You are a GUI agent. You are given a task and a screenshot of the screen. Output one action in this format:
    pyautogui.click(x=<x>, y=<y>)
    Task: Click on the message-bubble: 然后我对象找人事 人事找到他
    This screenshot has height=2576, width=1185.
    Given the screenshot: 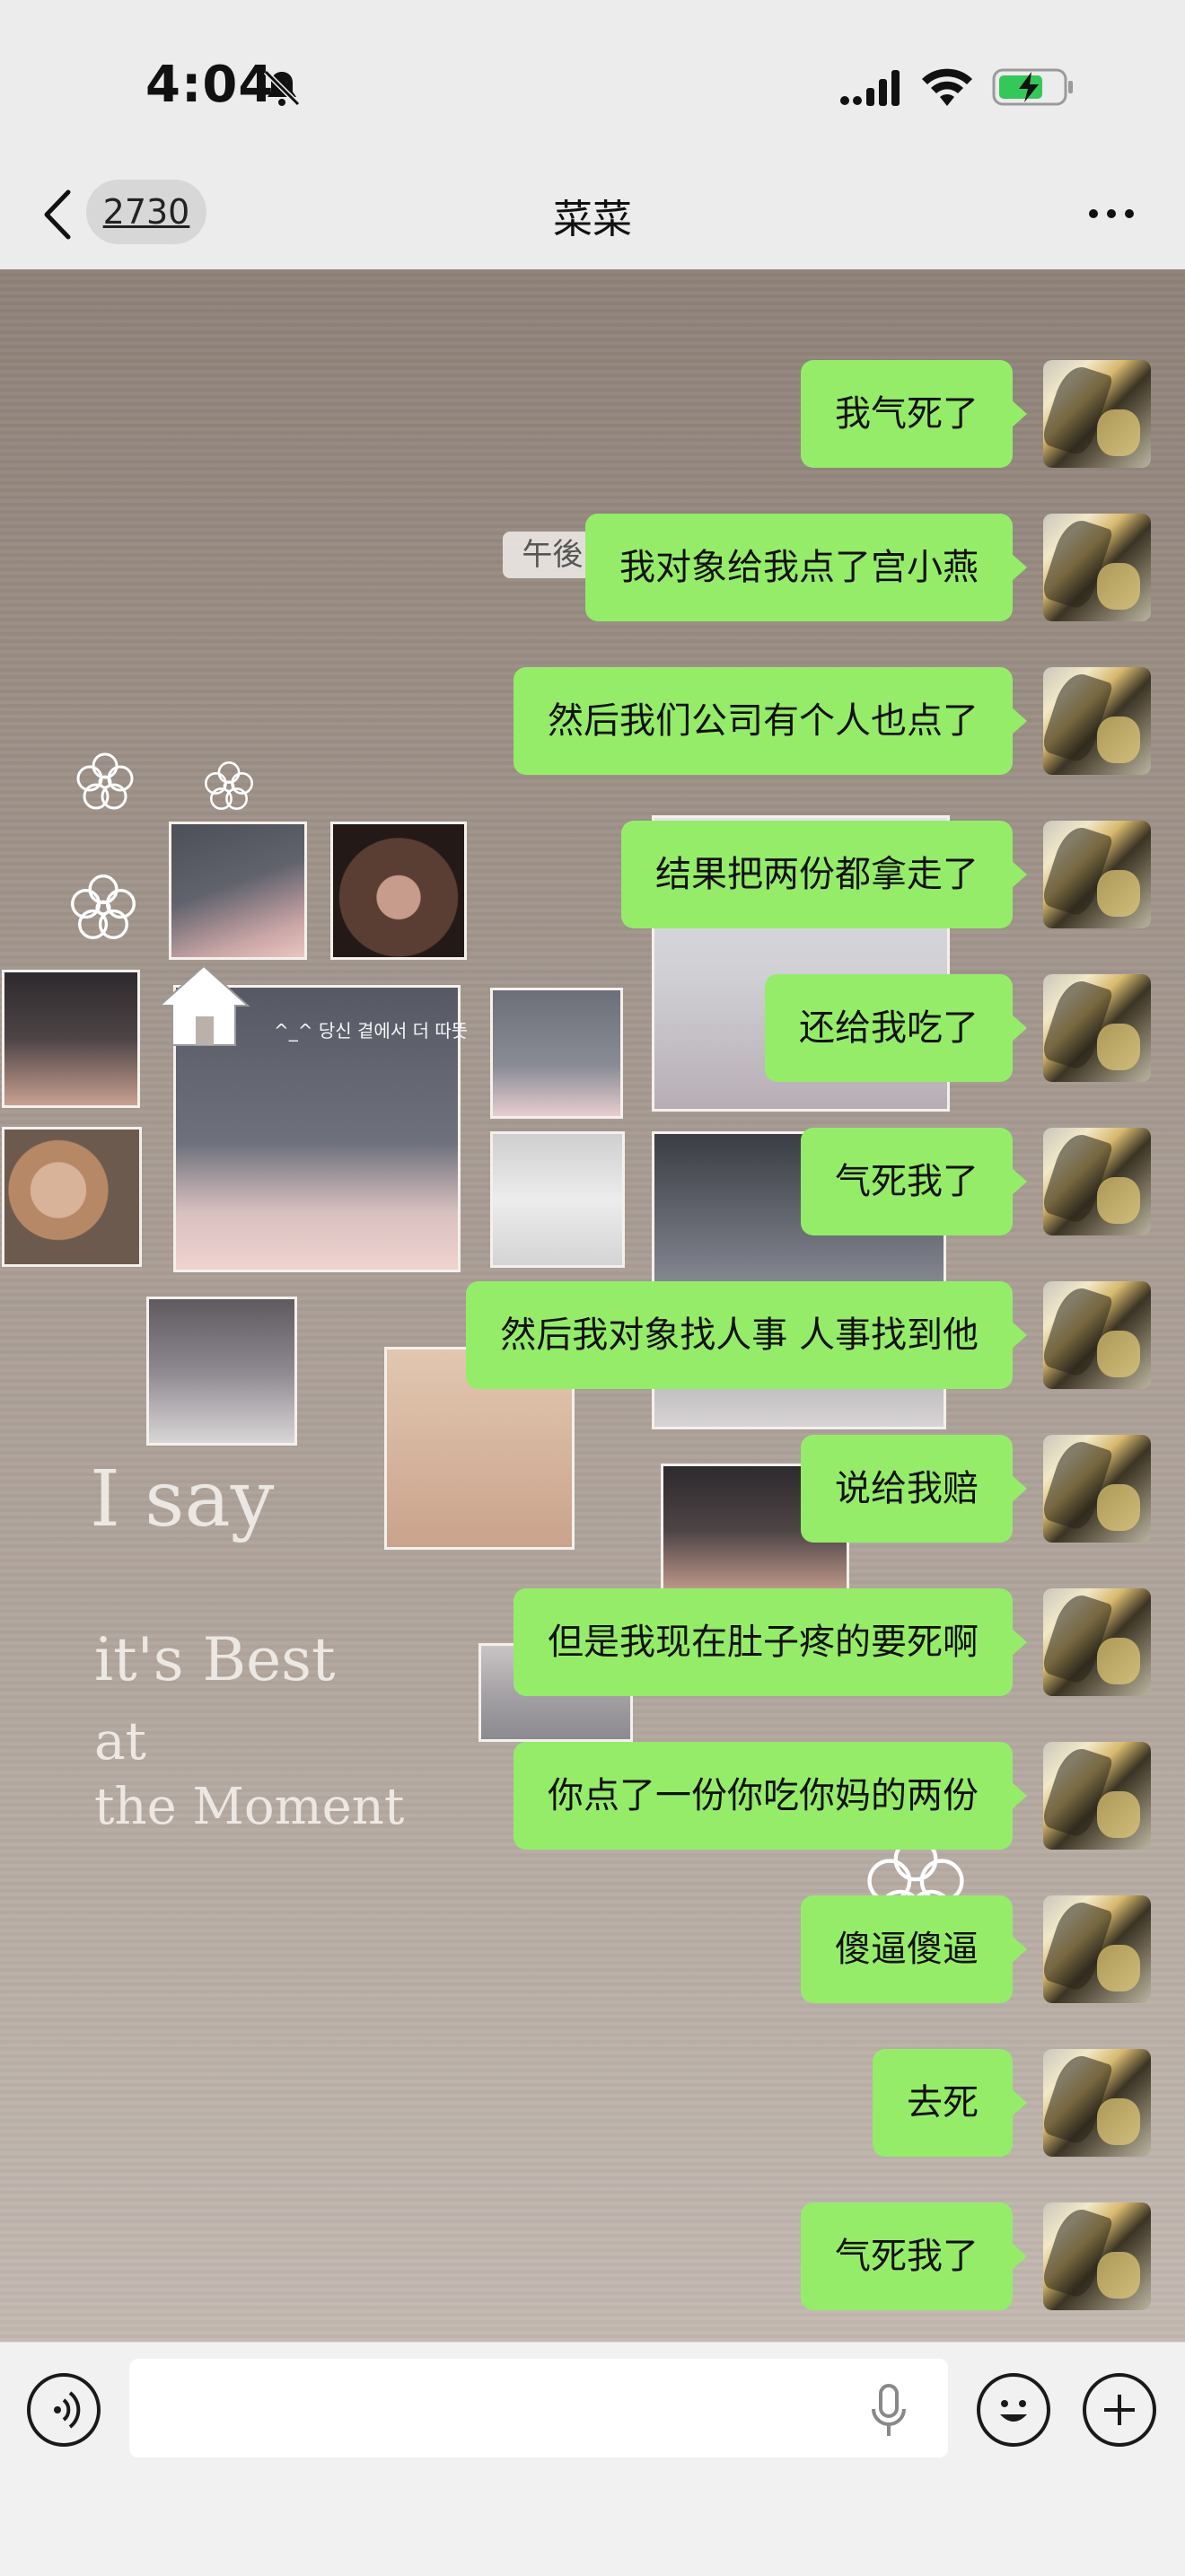 What is the action you would take?
    pyautogui.click(x=746, y=1335)
    